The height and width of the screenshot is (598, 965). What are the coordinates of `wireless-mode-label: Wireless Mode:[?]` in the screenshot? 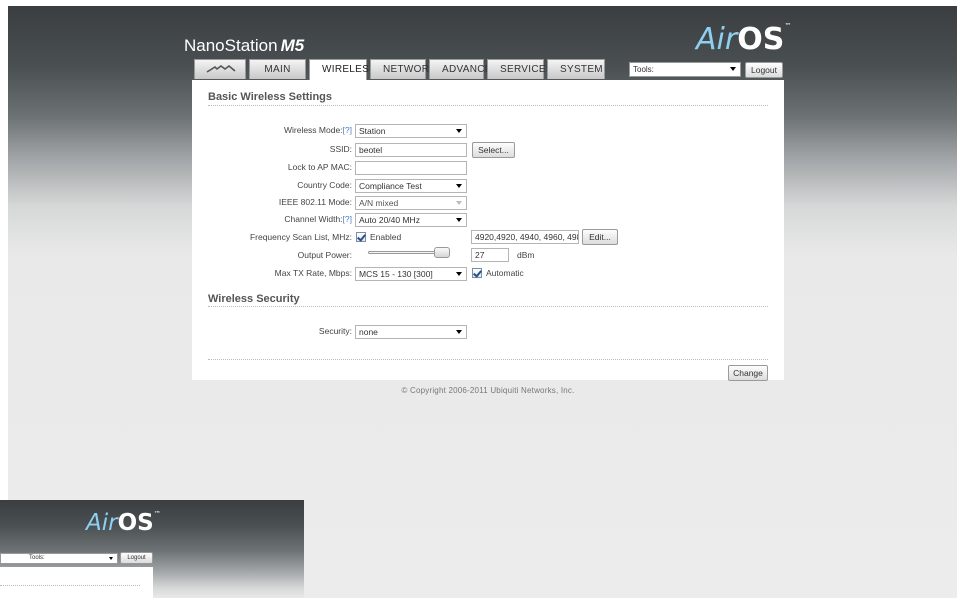 It's located at (272, 130).